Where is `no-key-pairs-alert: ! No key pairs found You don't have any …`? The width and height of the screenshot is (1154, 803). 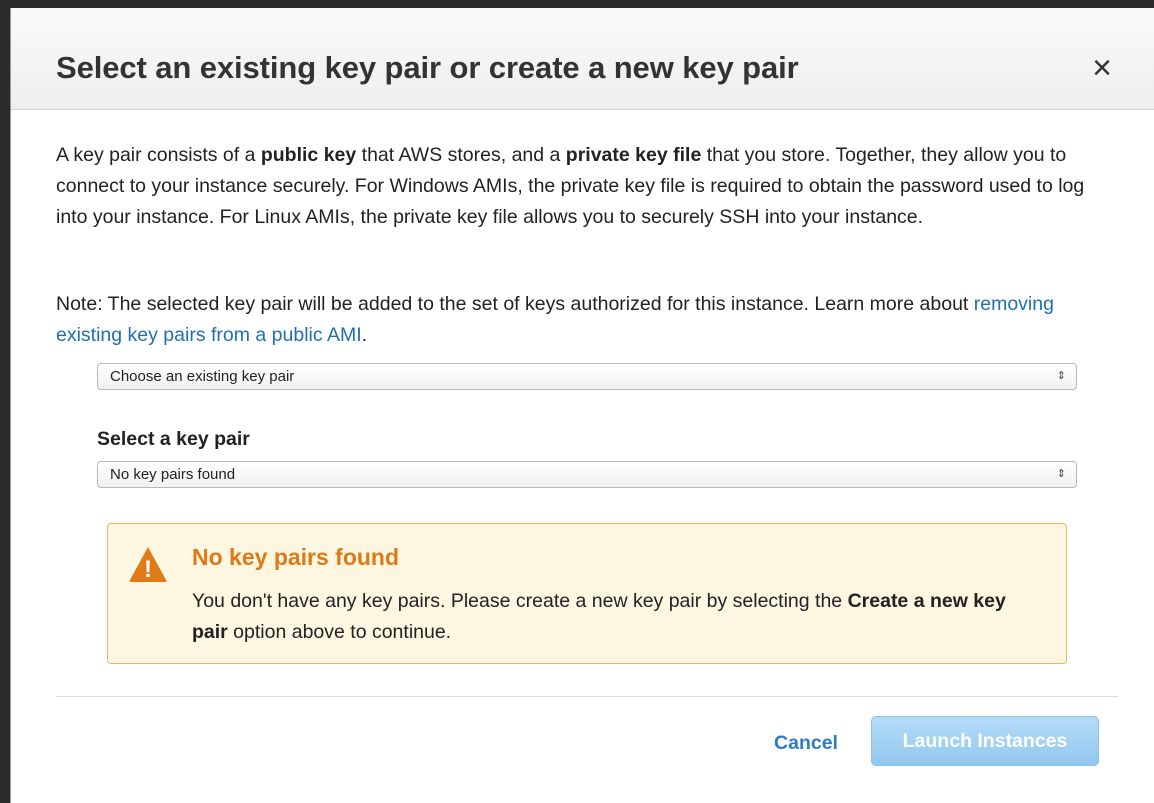 no-key-pairs-alert: ! No key pairs found You don't have any … is located at coordinates (587, 593).